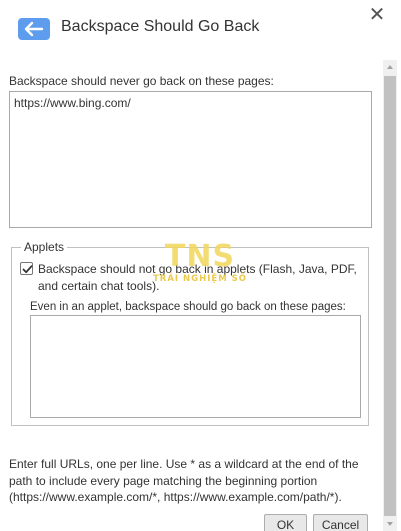 The width and height of the screenshot is (401, 531). I want to click on close-icon: ✕, so click(377, 15).